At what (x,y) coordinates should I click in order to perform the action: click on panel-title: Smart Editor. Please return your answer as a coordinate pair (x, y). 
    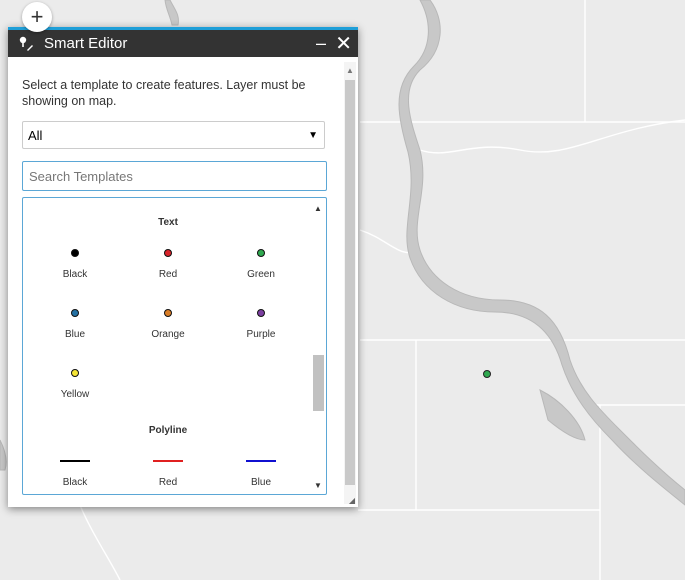
    Looking at the image, I should click on (86, 43).